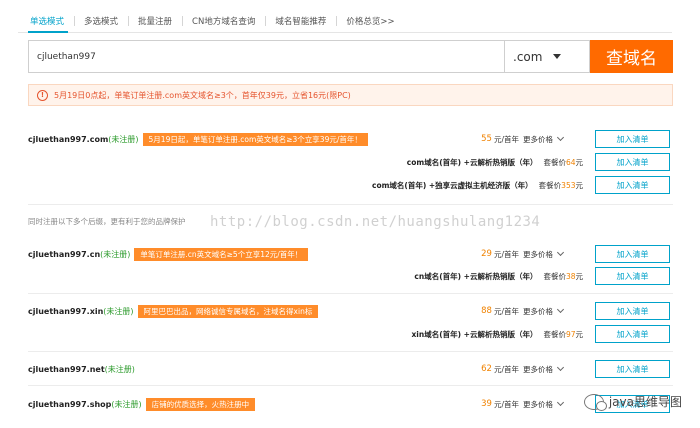 The width and height of the screenshot is (700, 428). I want to click on package-price: 353, so click(568, 185).